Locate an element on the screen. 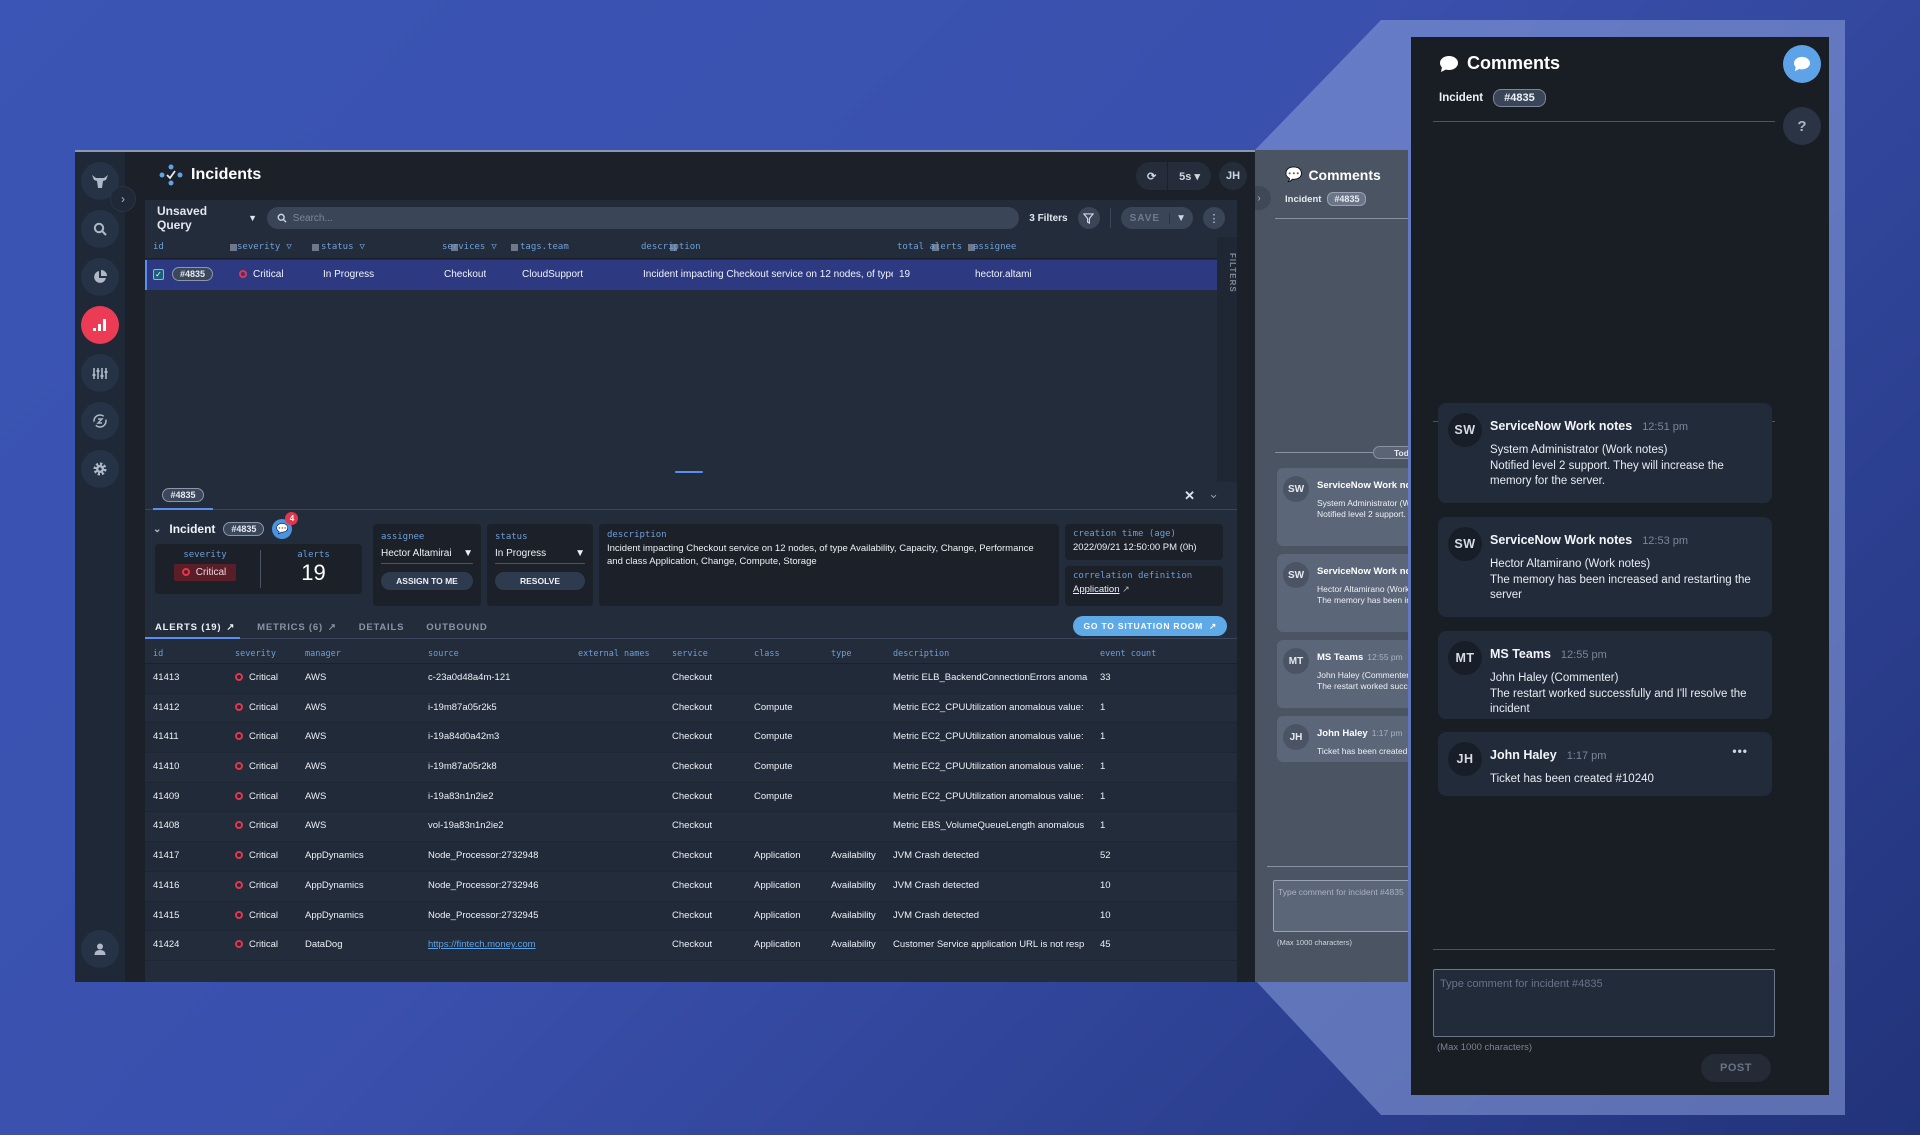  gear-icon is located at coordinates (100, 469).